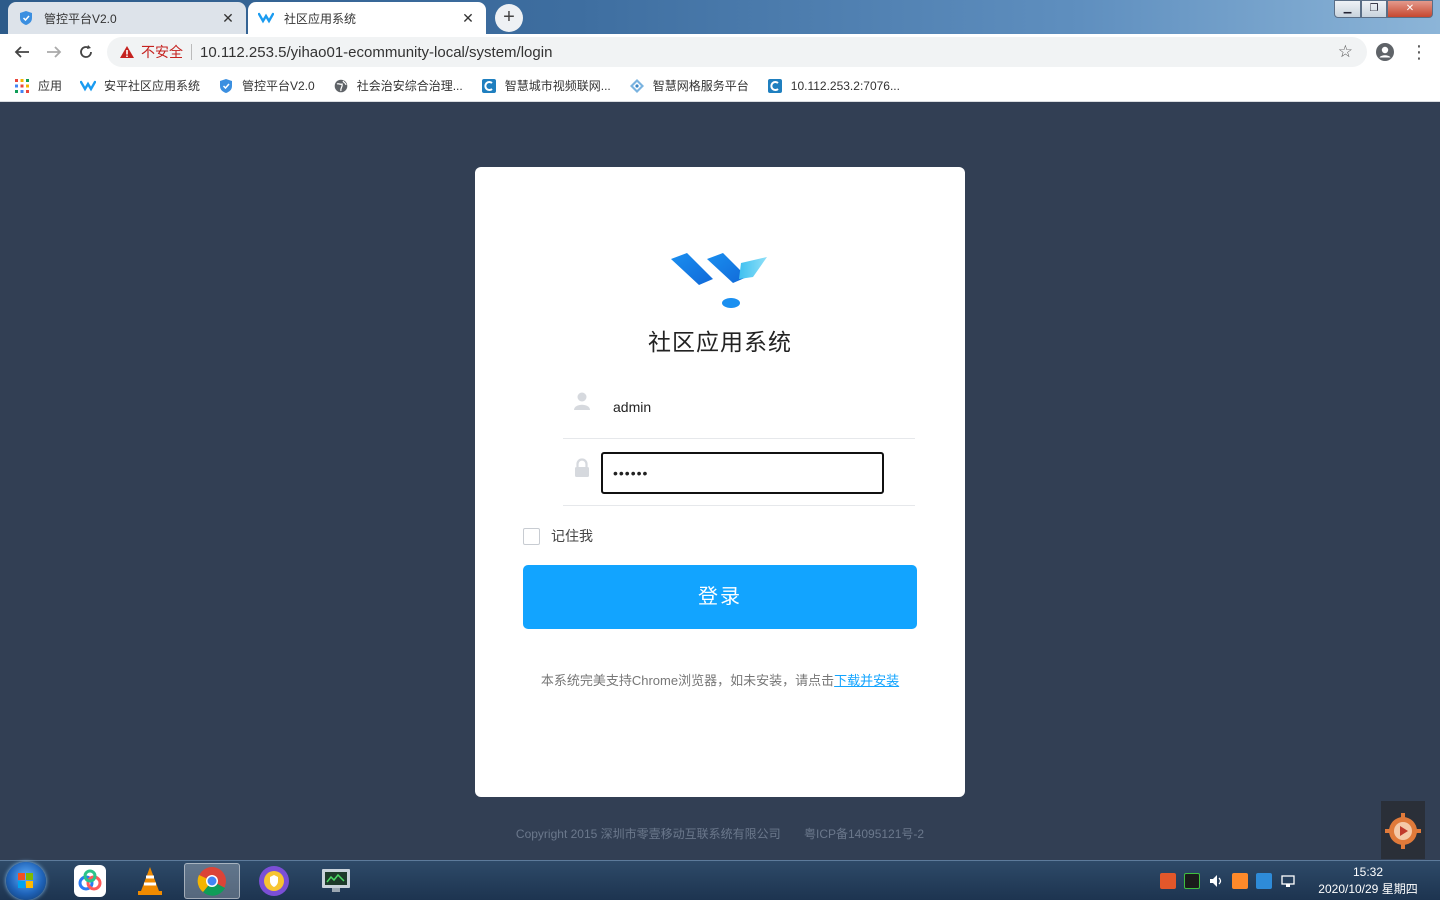 The image size is (1440, 900). Describe the element at coordinates (720, 279) in the screenshot. I see `brand-logo` at that location.